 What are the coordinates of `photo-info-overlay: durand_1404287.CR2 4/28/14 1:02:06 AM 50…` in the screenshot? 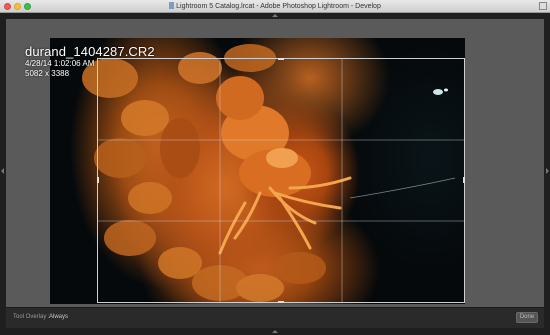 It's located at (90, 61).